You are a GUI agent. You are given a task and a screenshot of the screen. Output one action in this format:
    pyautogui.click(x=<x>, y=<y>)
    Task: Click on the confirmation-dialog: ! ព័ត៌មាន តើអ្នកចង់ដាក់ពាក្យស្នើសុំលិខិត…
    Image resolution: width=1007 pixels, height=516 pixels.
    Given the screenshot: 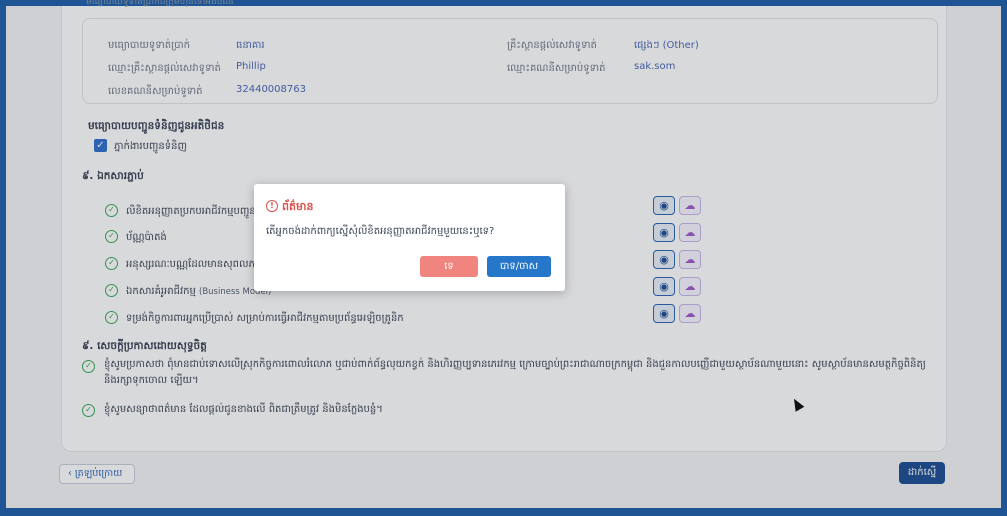 What is the action you would take?
    pyautogui.click(x=409, y=237)
    